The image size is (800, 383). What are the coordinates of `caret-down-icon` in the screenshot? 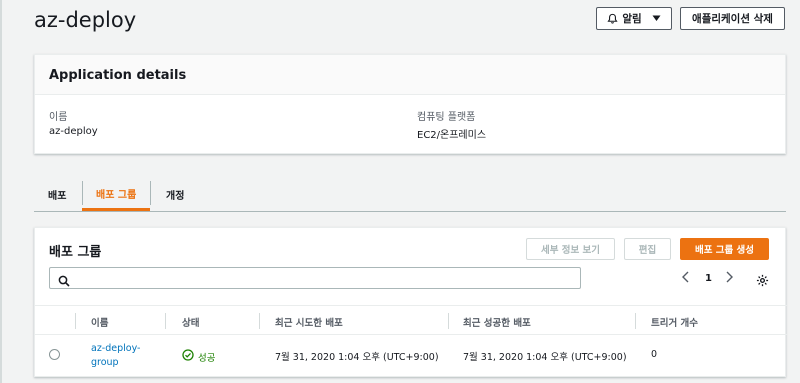 It's located at (656, 18).